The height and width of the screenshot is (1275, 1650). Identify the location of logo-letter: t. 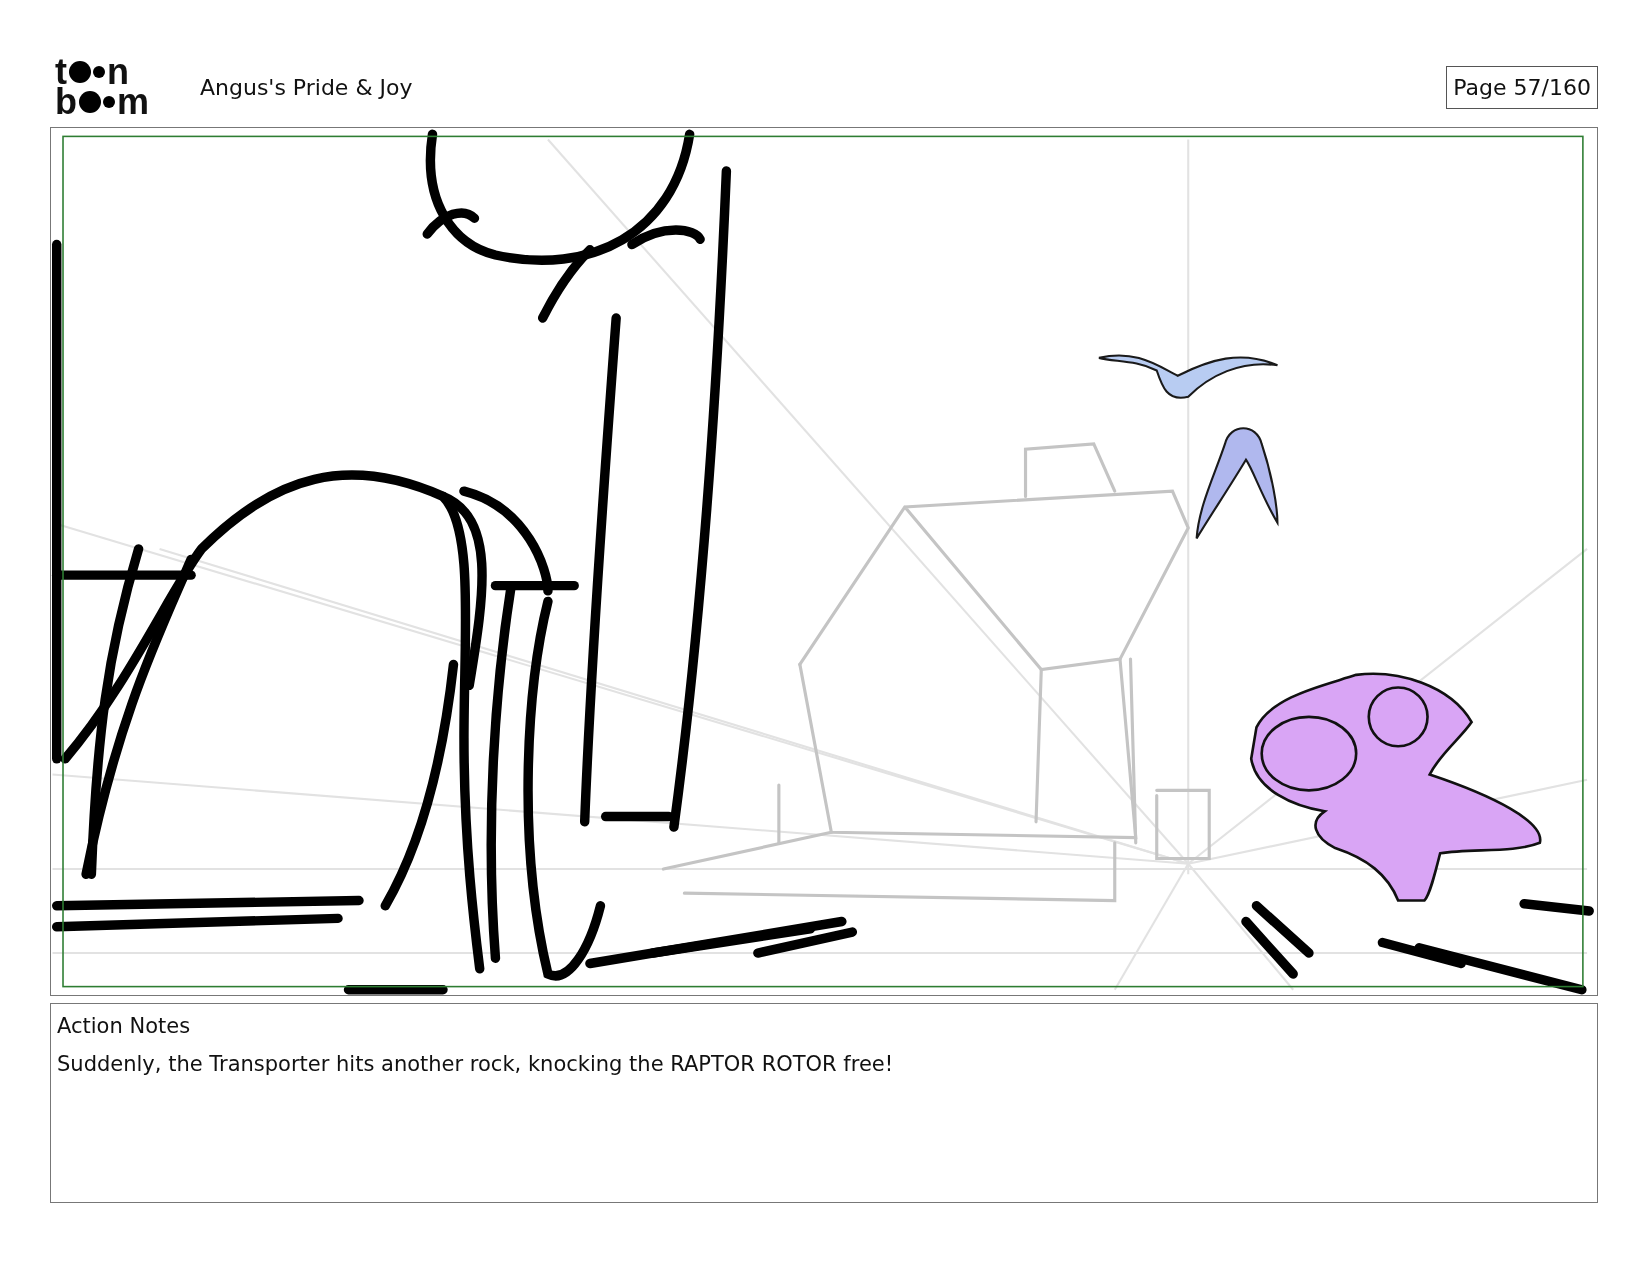
(61, 72).